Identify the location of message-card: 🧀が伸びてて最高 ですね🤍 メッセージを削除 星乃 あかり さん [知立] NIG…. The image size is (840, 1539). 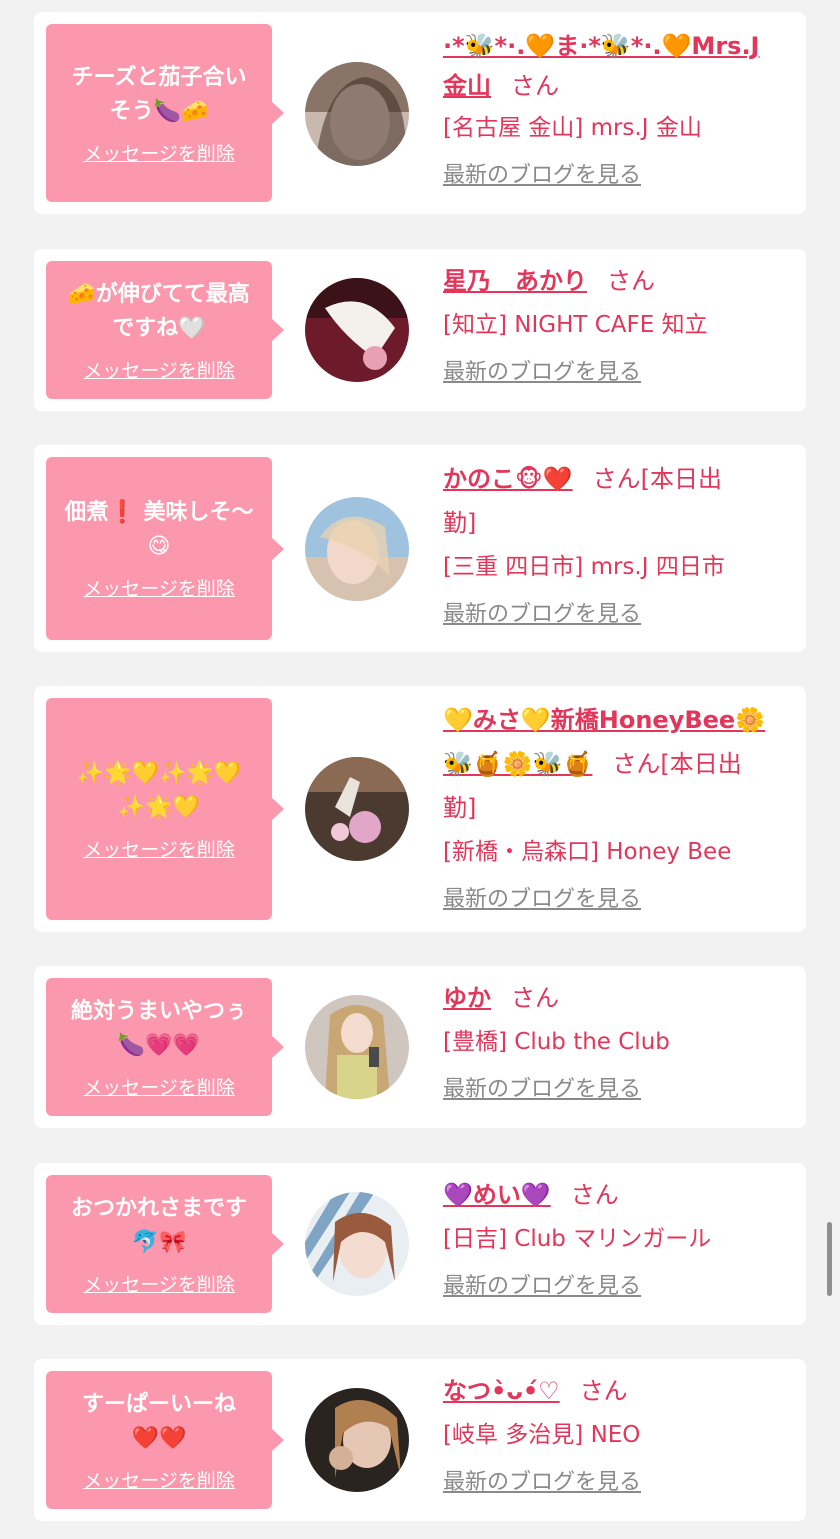
(420, 330).